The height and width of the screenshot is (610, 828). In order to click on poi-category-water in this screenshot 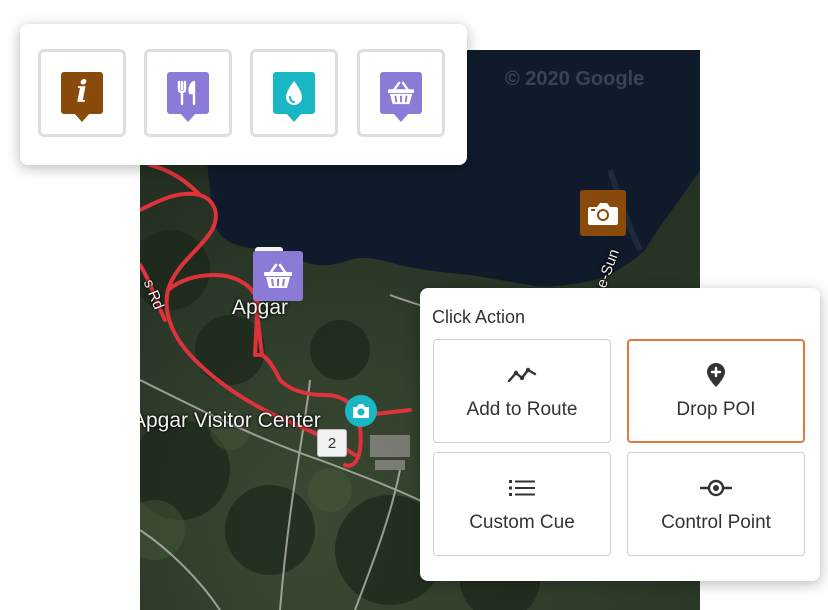, I will do `click(294, 93)`.